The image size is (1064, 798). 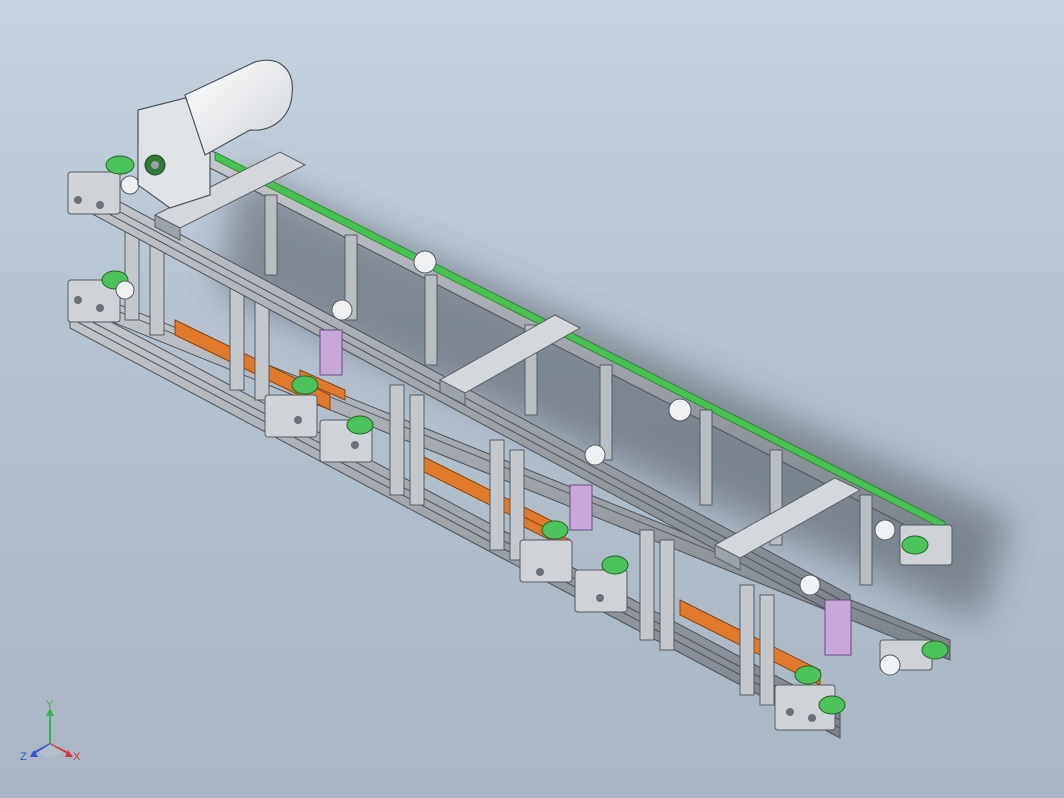 What do you see at coordinates (23, 757) in the screenshot?
I see `z-axis-label: Z` at bounding box center [23, 757].